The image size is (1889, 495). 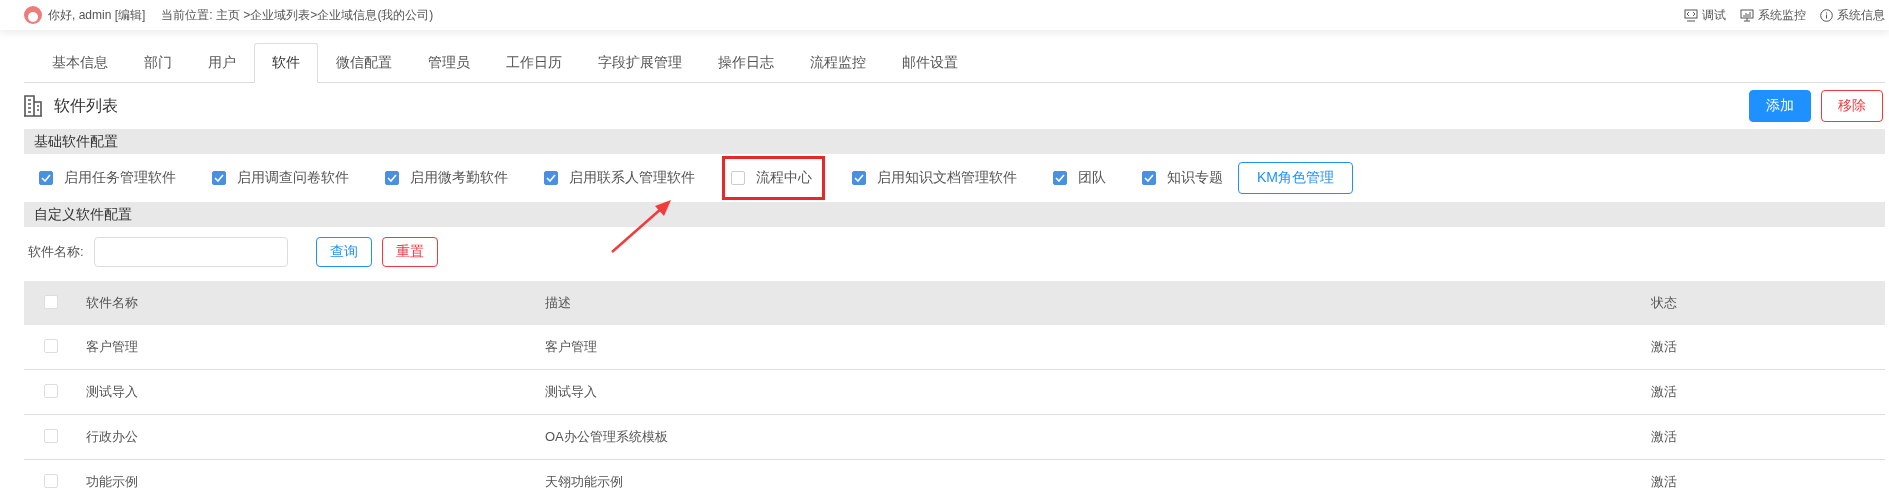 What do you see at coordinates (1182, 178) in the screenshot?
I see `checkbox-option: 知识专题` at bounding box center [1182, 178].